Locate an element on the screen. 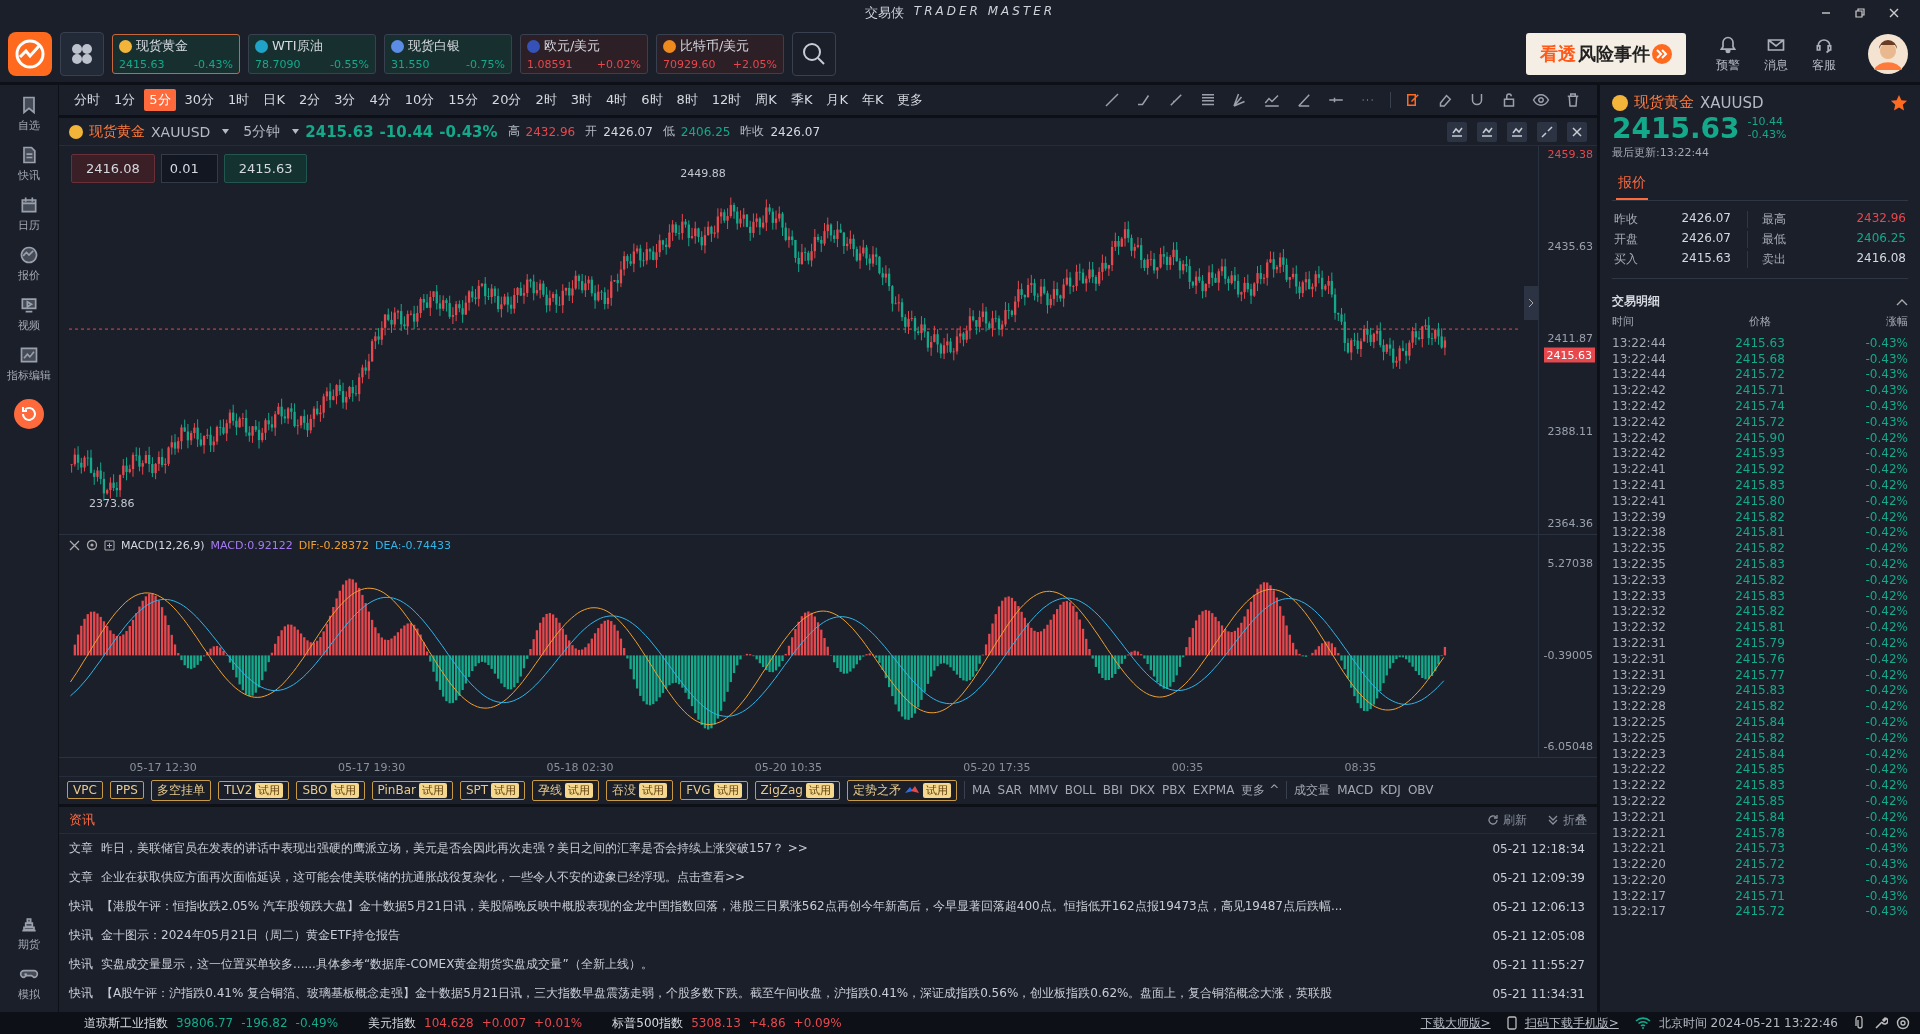 The image size is (1920, 1034). indicator-tag: ZigZag 试用 is located at coordinates (797, 790).